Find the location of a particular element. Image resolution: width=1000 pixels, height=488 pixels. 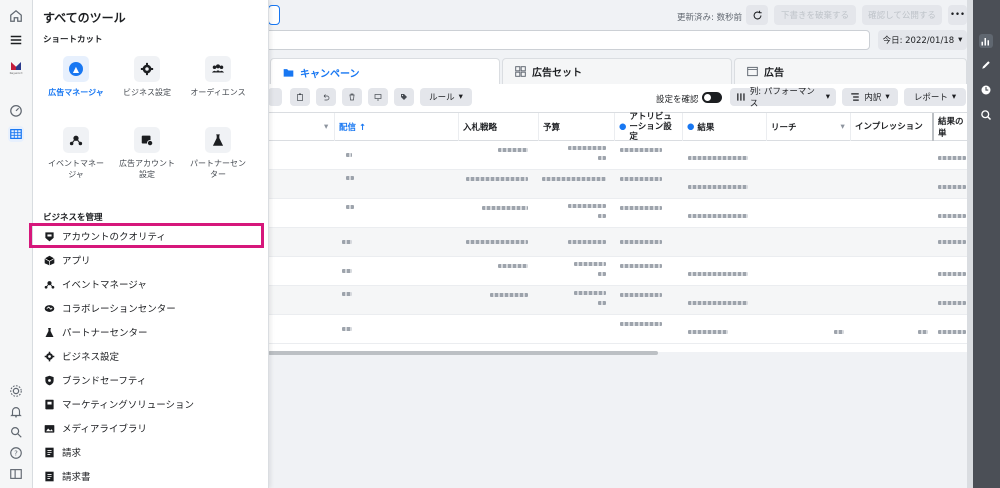

menu-item-marketing-solutions: マーケティングソリューション is located at coordinates (150, 404).